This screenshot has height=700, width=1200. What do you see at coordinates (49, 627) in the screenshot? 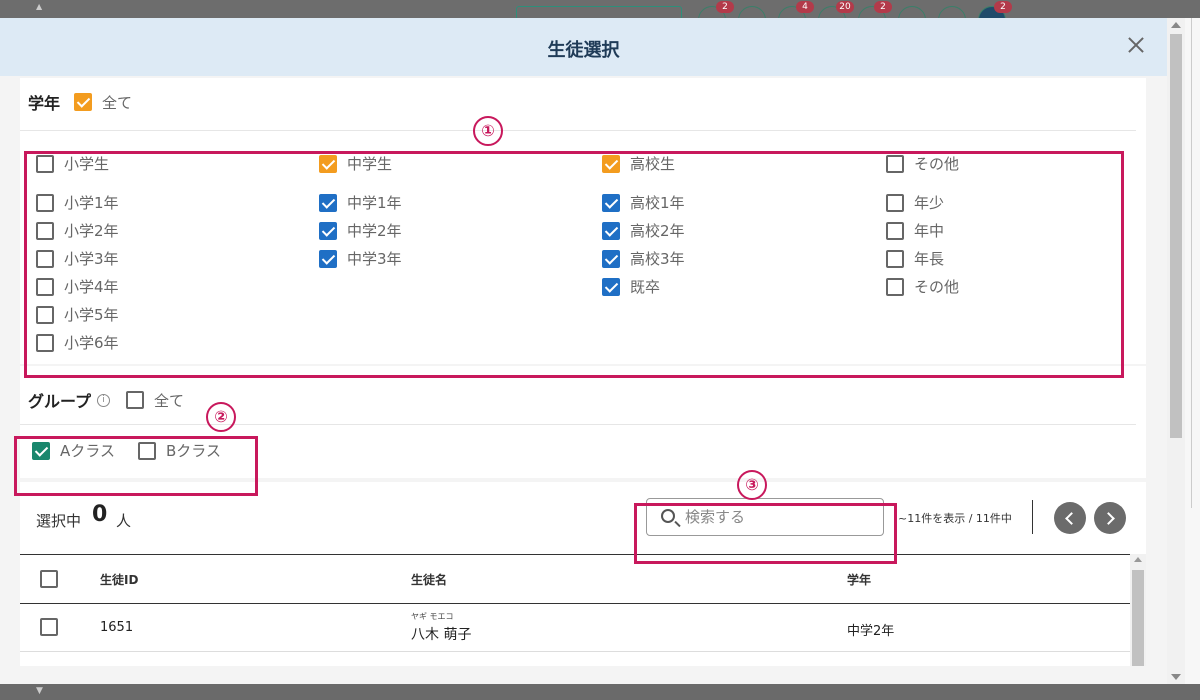
I see `row-checkbox` at bounding box center [49, 627].